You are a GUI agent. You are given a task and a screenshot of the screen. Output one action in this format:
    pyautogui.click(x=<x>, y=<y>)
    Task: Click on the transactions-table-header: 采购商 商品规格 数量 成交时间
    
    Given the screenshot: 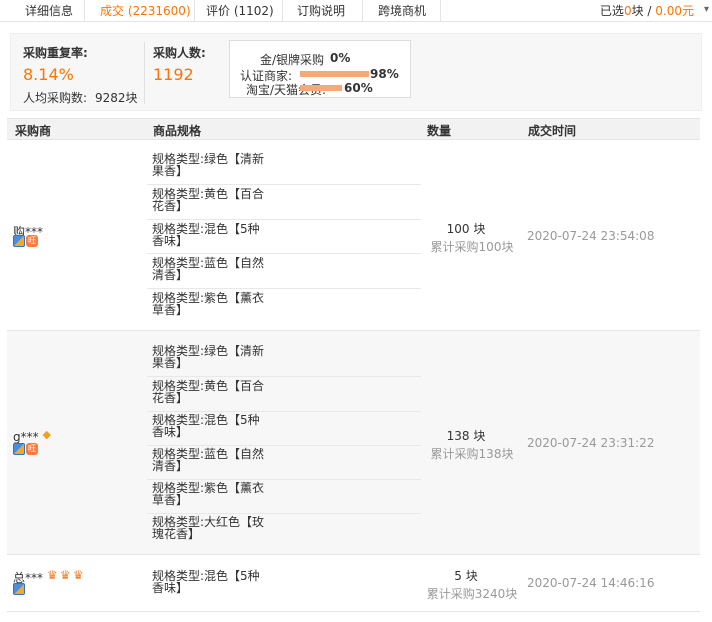 What is the action you would take?
    pyautogui.click(x=353, y=129)
    